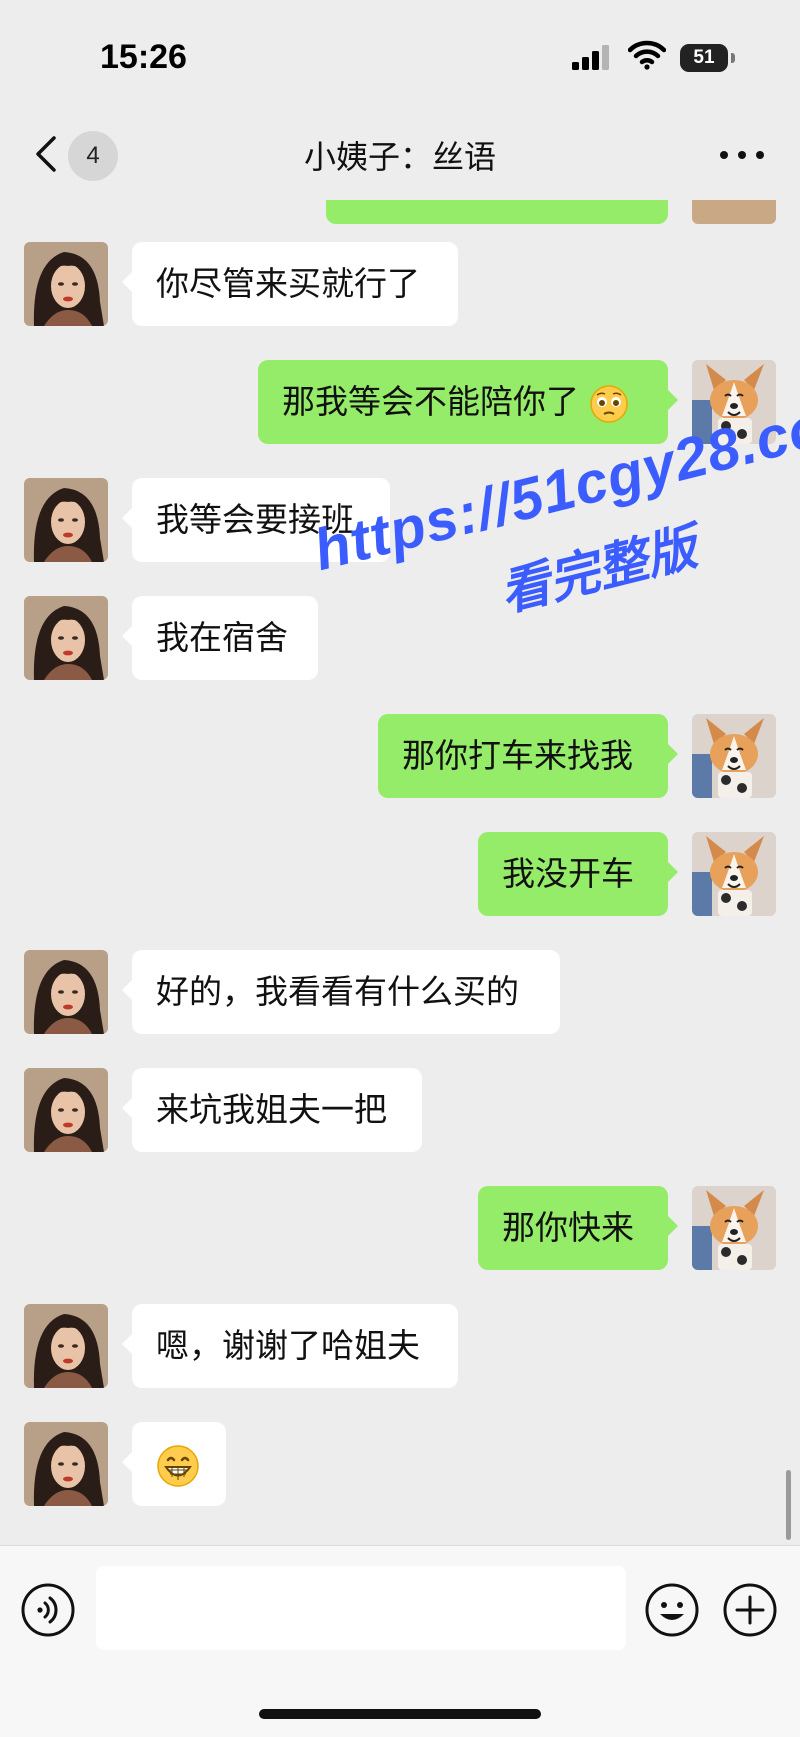 The image size is (800, 1737). Describe the element at coordinates (178, 1465) in the screenshot. I see `grinning-face-icon` at that location.